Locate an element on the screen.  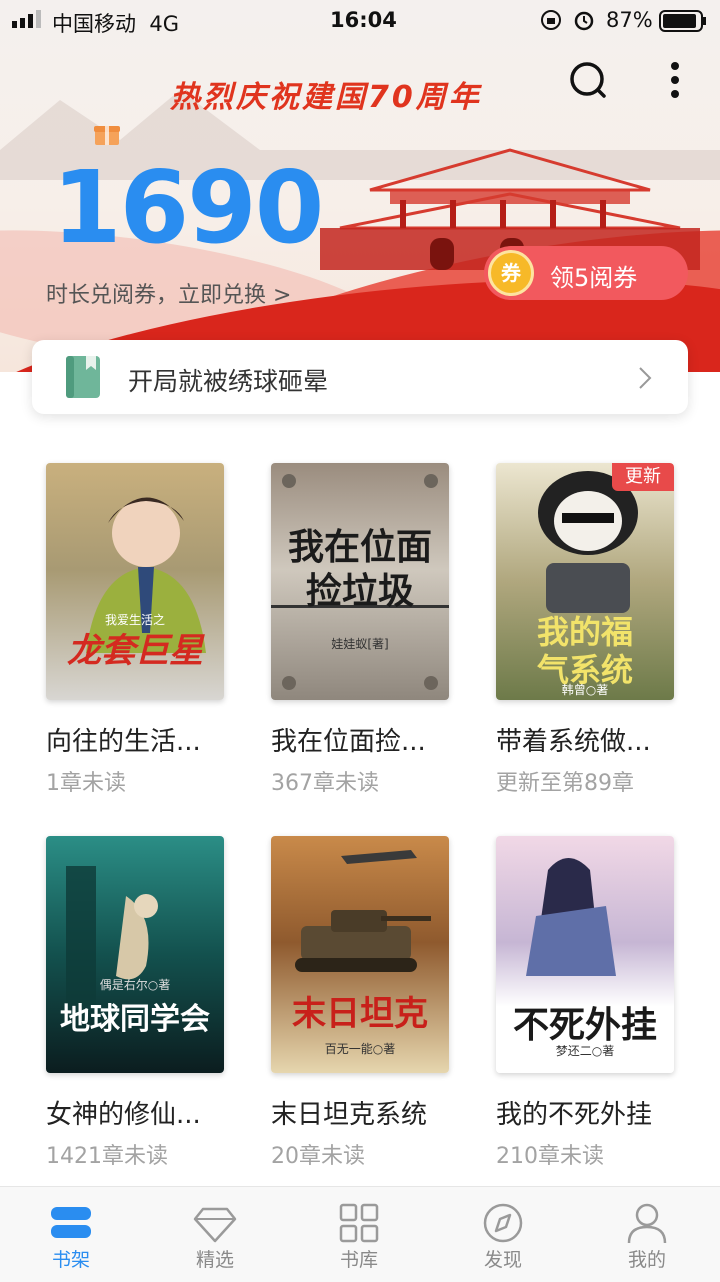
cover-author: 梦还二○著 is located at coordinates (585, 1051).